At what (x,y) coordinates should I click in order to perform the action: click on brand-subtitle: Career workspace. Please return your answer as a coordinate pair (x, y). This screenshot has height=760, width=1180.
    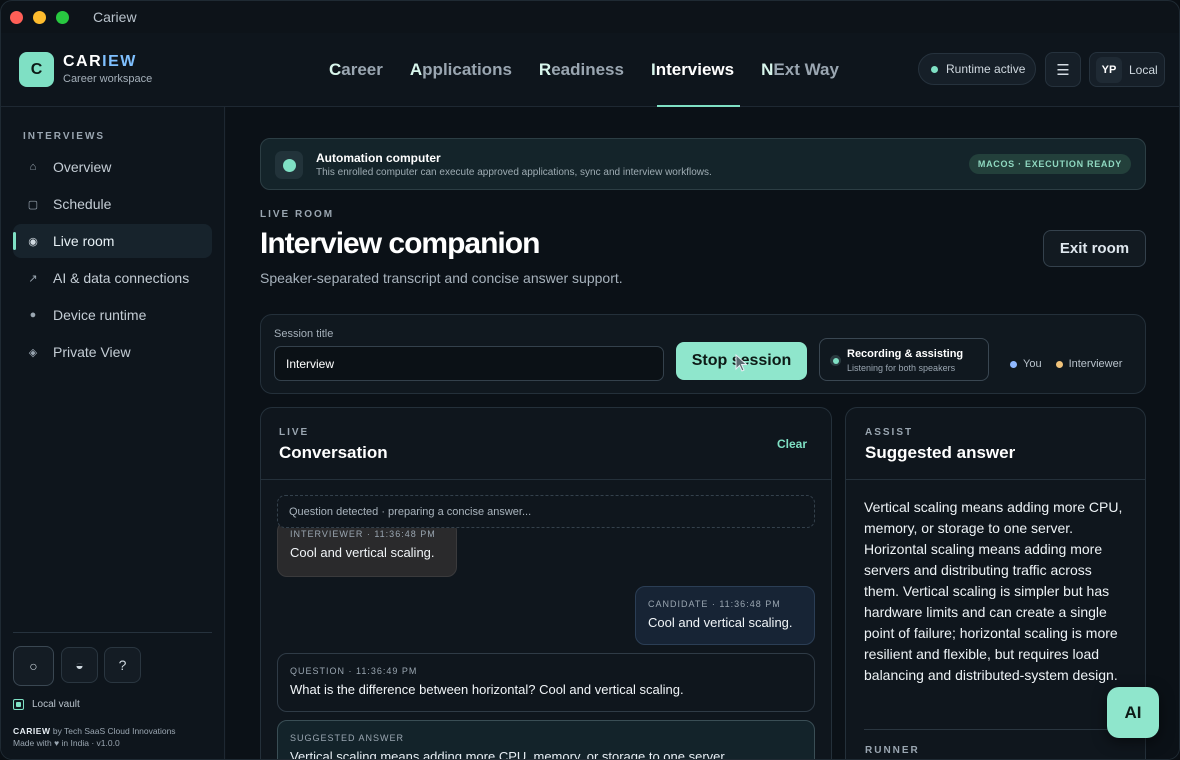
    Looking at the image, I should click on (108, 79).